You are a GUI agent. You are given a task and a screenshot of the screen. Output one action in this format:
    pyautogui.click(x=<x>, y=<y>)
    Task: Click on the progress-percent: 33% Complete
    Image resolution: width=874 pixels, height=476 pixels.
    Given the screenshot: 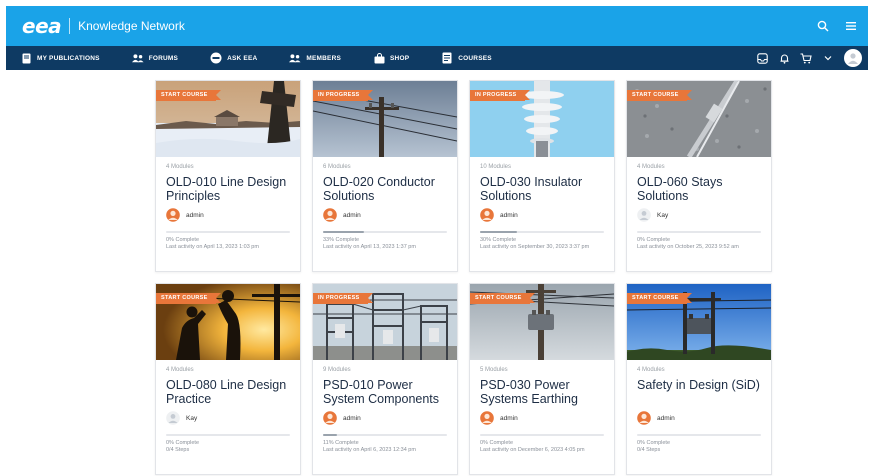 What is the action you would take?
    pyautogui.click(x=341, y=240)
    